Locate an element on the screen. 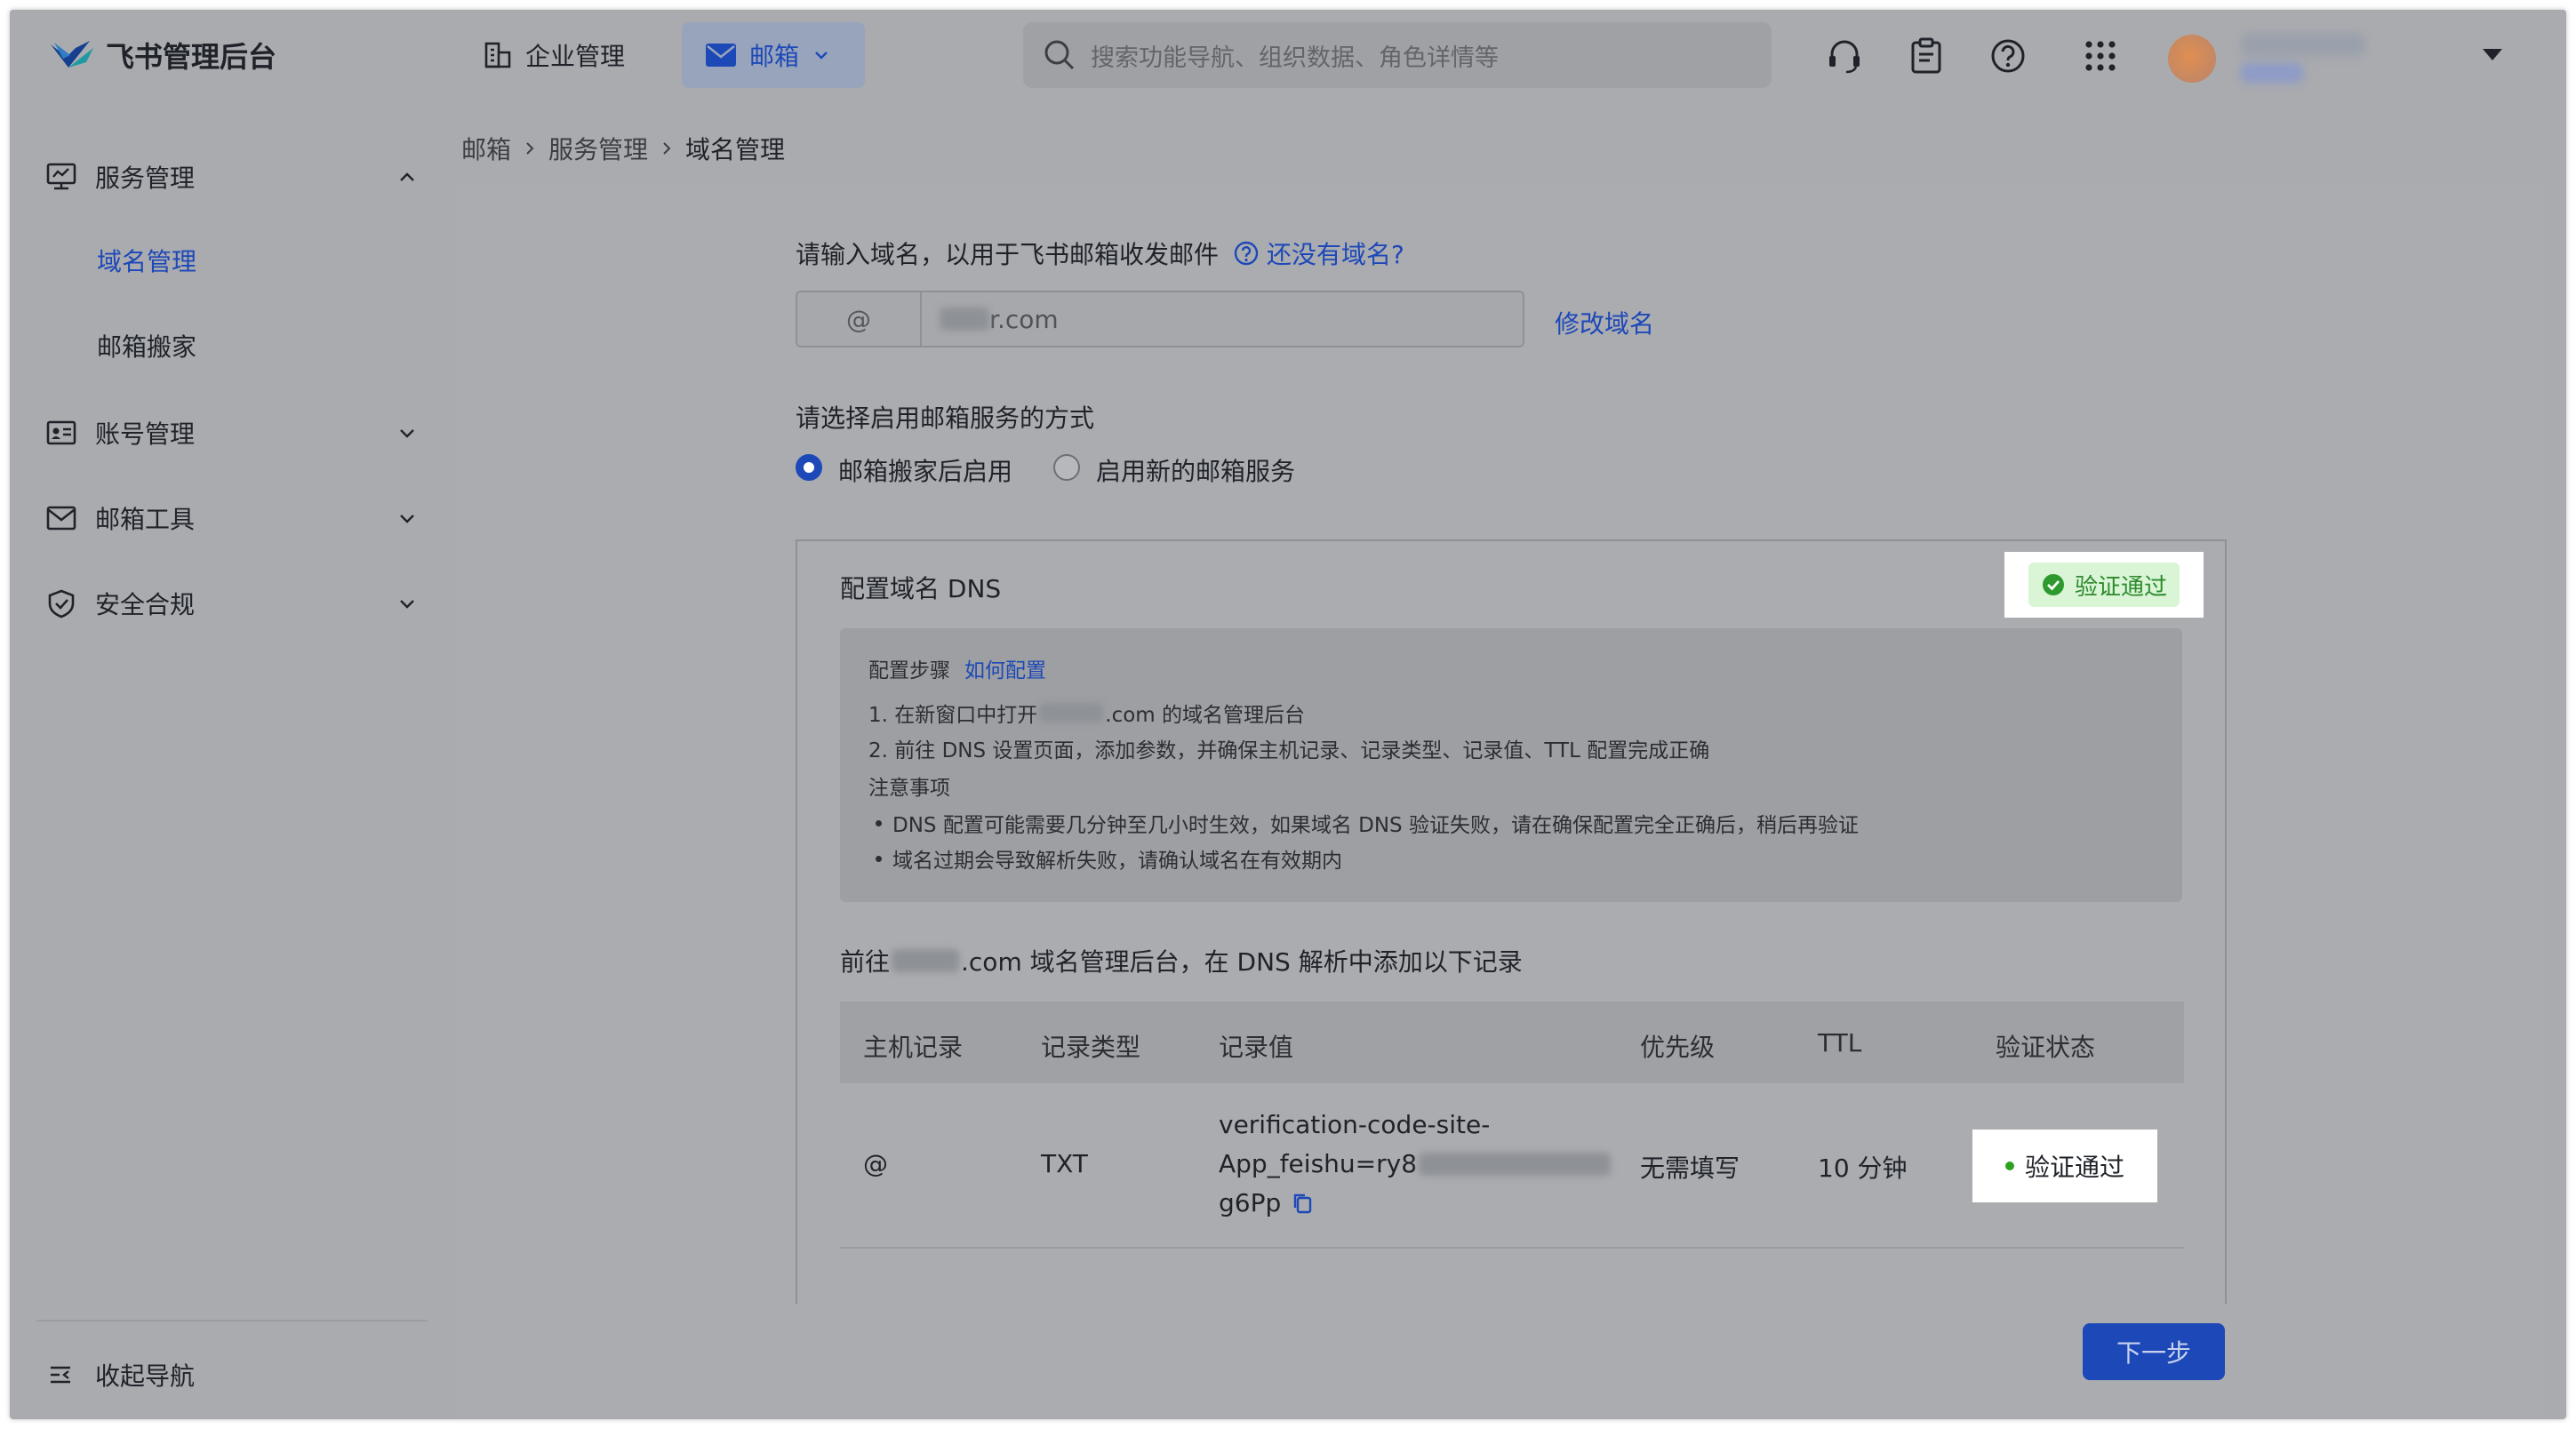  mail-icon is located at coordinates (61, 518).